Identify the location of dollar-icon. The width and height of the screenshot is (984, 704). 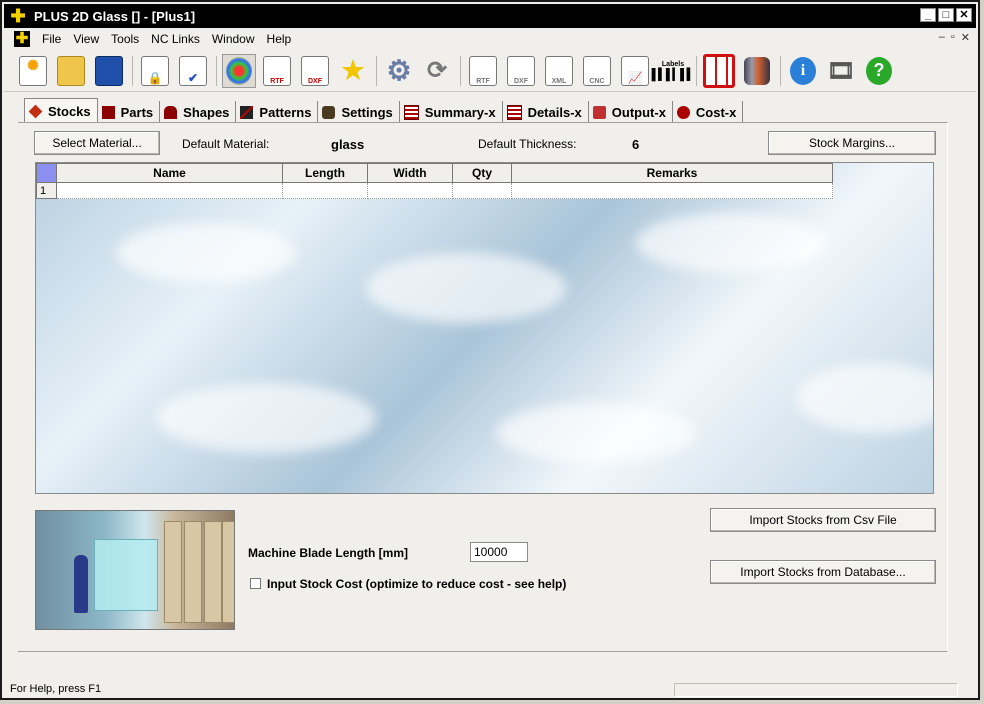
(683, 112).